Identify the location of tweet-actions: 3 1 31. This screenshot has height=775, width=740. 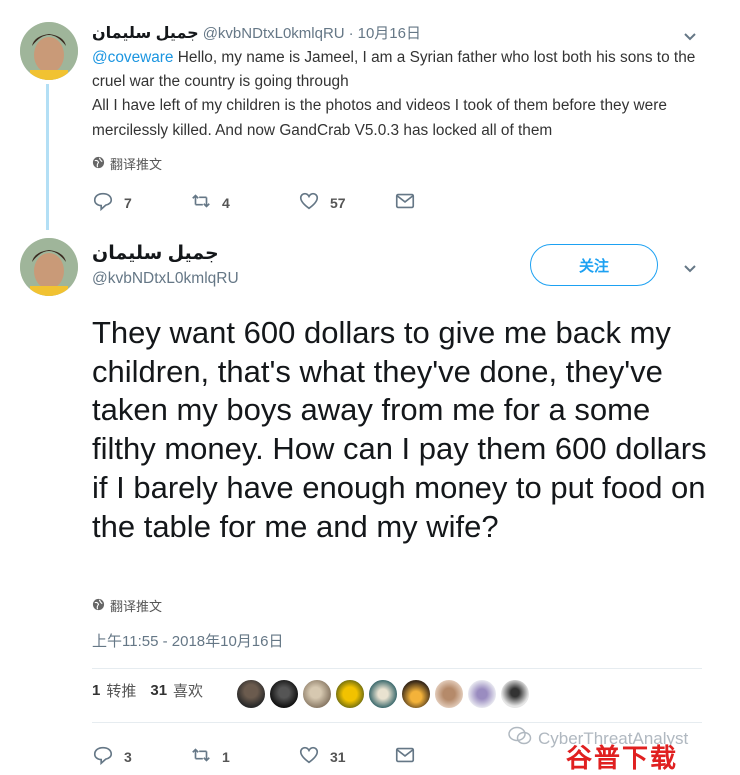
(254, 756).